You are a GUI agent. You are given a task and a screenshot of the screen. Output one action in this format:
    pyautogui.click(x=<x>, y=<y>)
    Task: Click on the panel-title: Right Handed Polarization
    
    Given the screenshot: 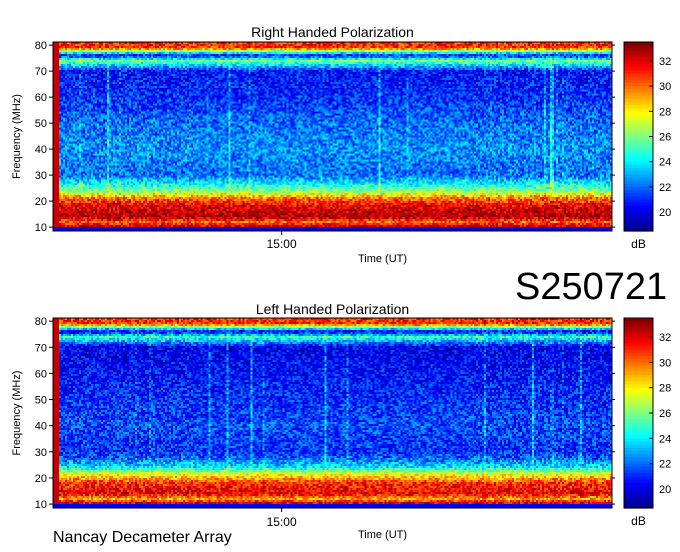 What is the action you would take?
    pyautogui.click(x=332, y=32)
    